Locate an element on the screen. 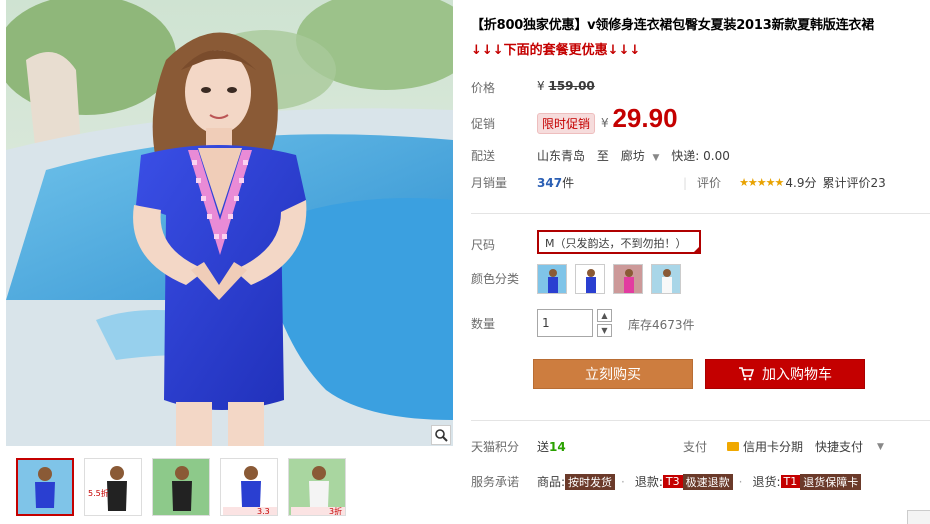 The image size is (930, 524). product-subtitle: ↓↓↓下面的套餐更优惠↓↓↓ is located at coordinates (556, 50).